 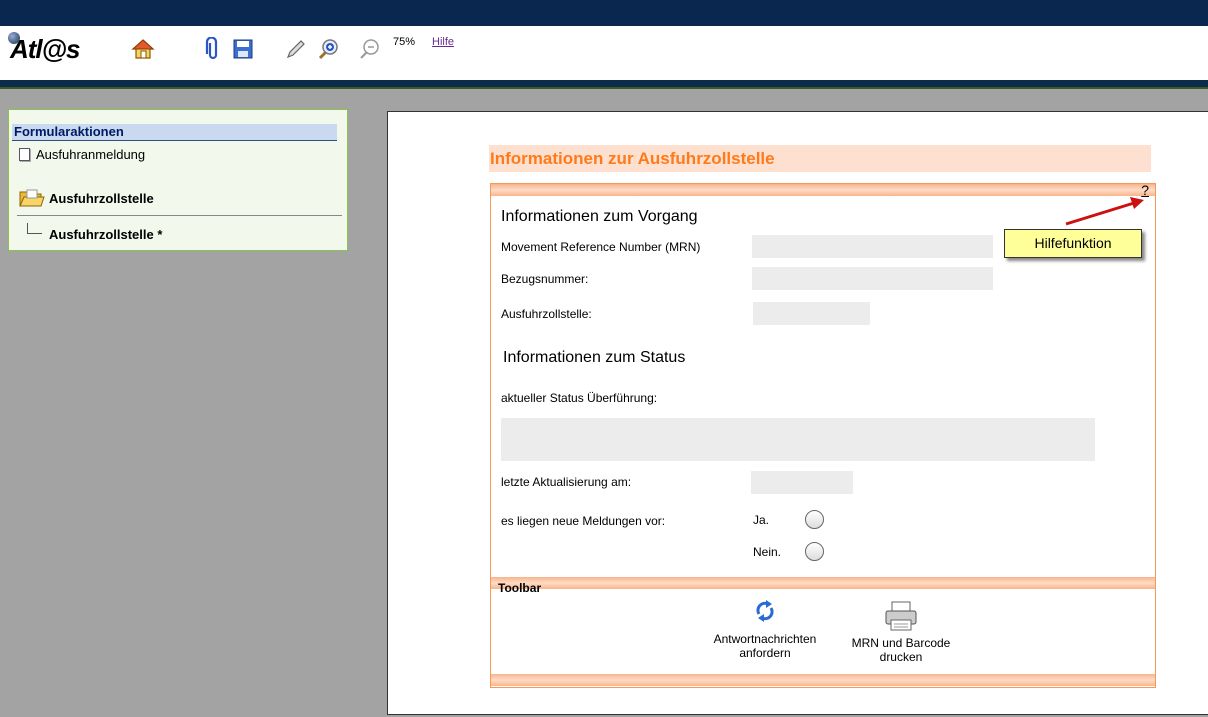 What do you see at coordinates (32, 198) in the screenshot?
I see `folder-open-icon` at bounding box center [32, 198].